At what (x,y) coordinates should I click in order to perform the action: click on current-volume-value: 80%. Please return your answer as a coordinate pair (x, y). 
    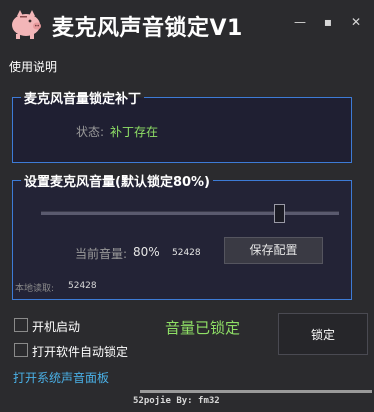
    Looking at the image, I should click on (146, 252).